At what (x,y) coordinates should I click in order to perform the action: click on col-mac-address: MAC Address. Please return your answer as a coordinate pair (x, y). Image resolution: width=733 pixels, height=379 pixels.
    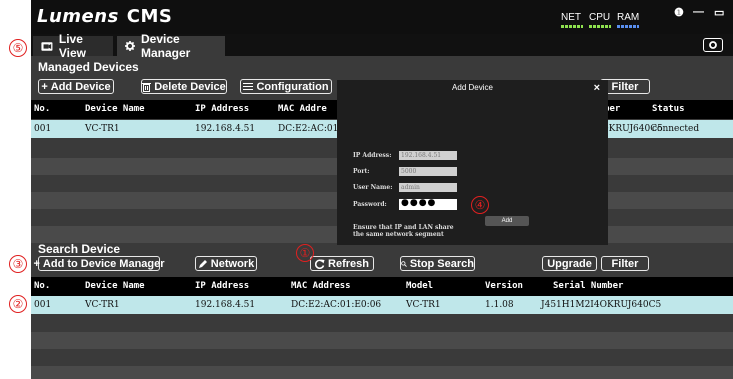
    Looking at the image, I should click on (321, 286).